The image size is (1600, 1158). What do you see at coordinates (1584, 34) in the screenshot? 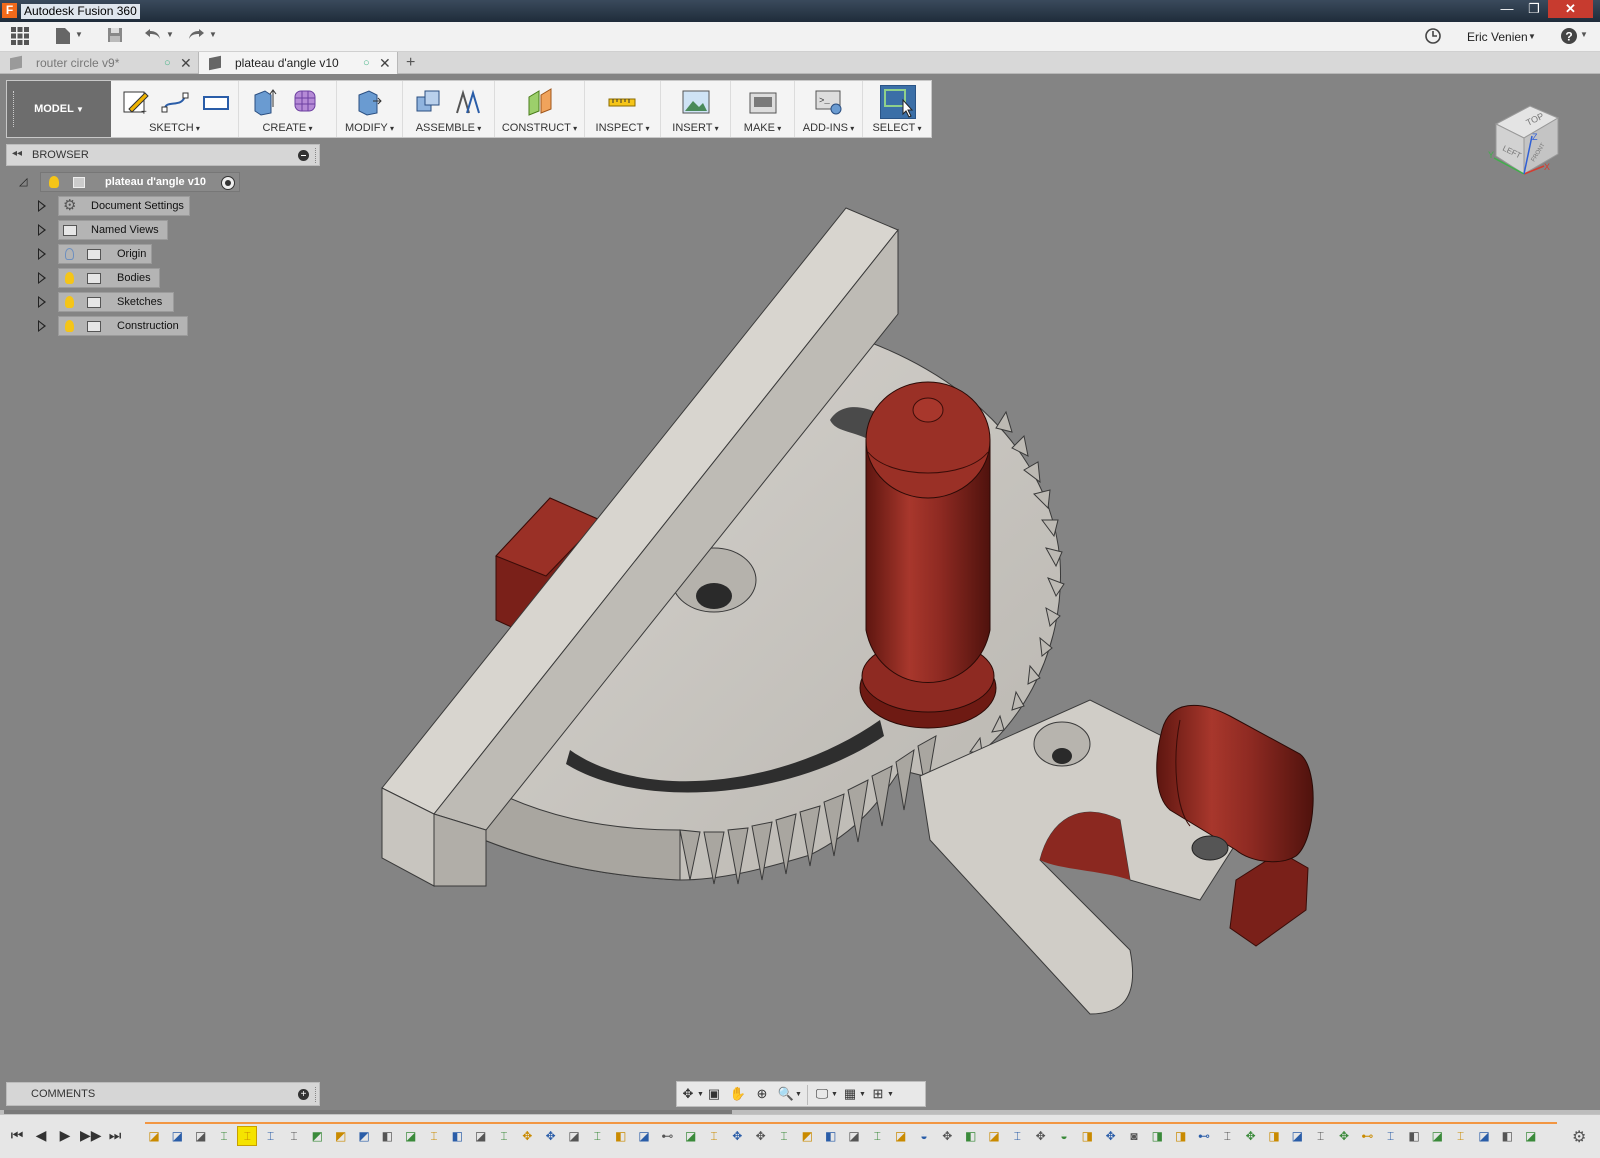
I see `help-chevron-down-icon: ▼` at bounding box center [1584, 34].